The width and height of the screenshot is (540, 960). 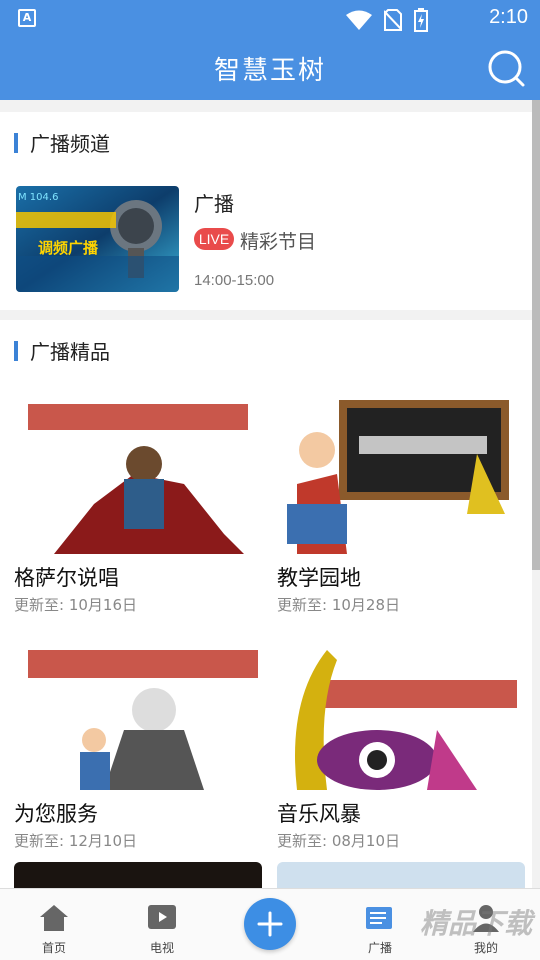 I want to click on tv-icon, so click(x=162, y=917).